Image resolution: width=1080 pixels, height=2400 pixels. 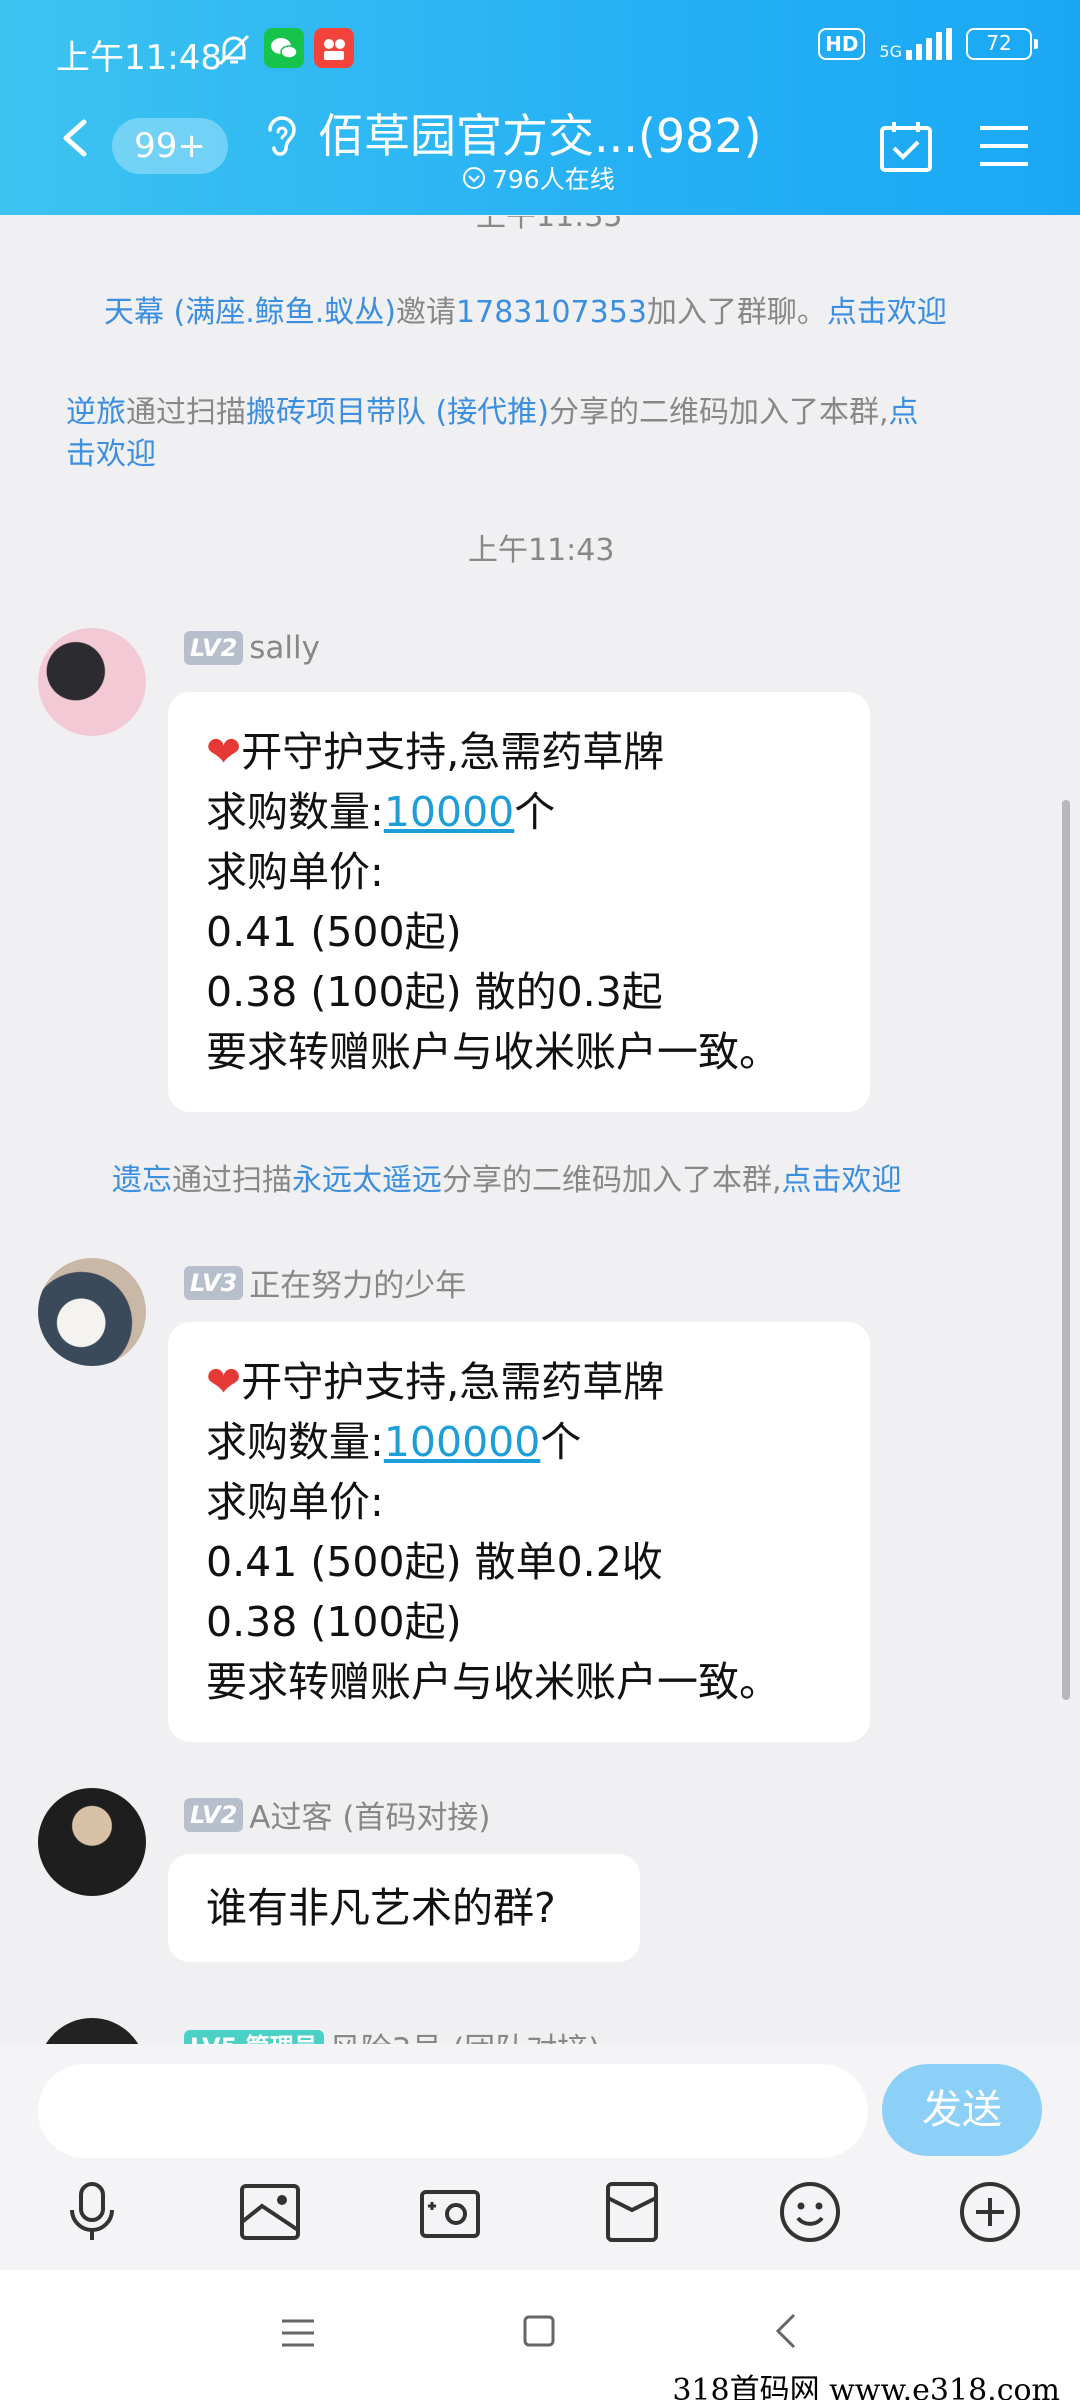 I want to click on sender-info: LV3 正在努力的少年, so click(x=325, y=1282).